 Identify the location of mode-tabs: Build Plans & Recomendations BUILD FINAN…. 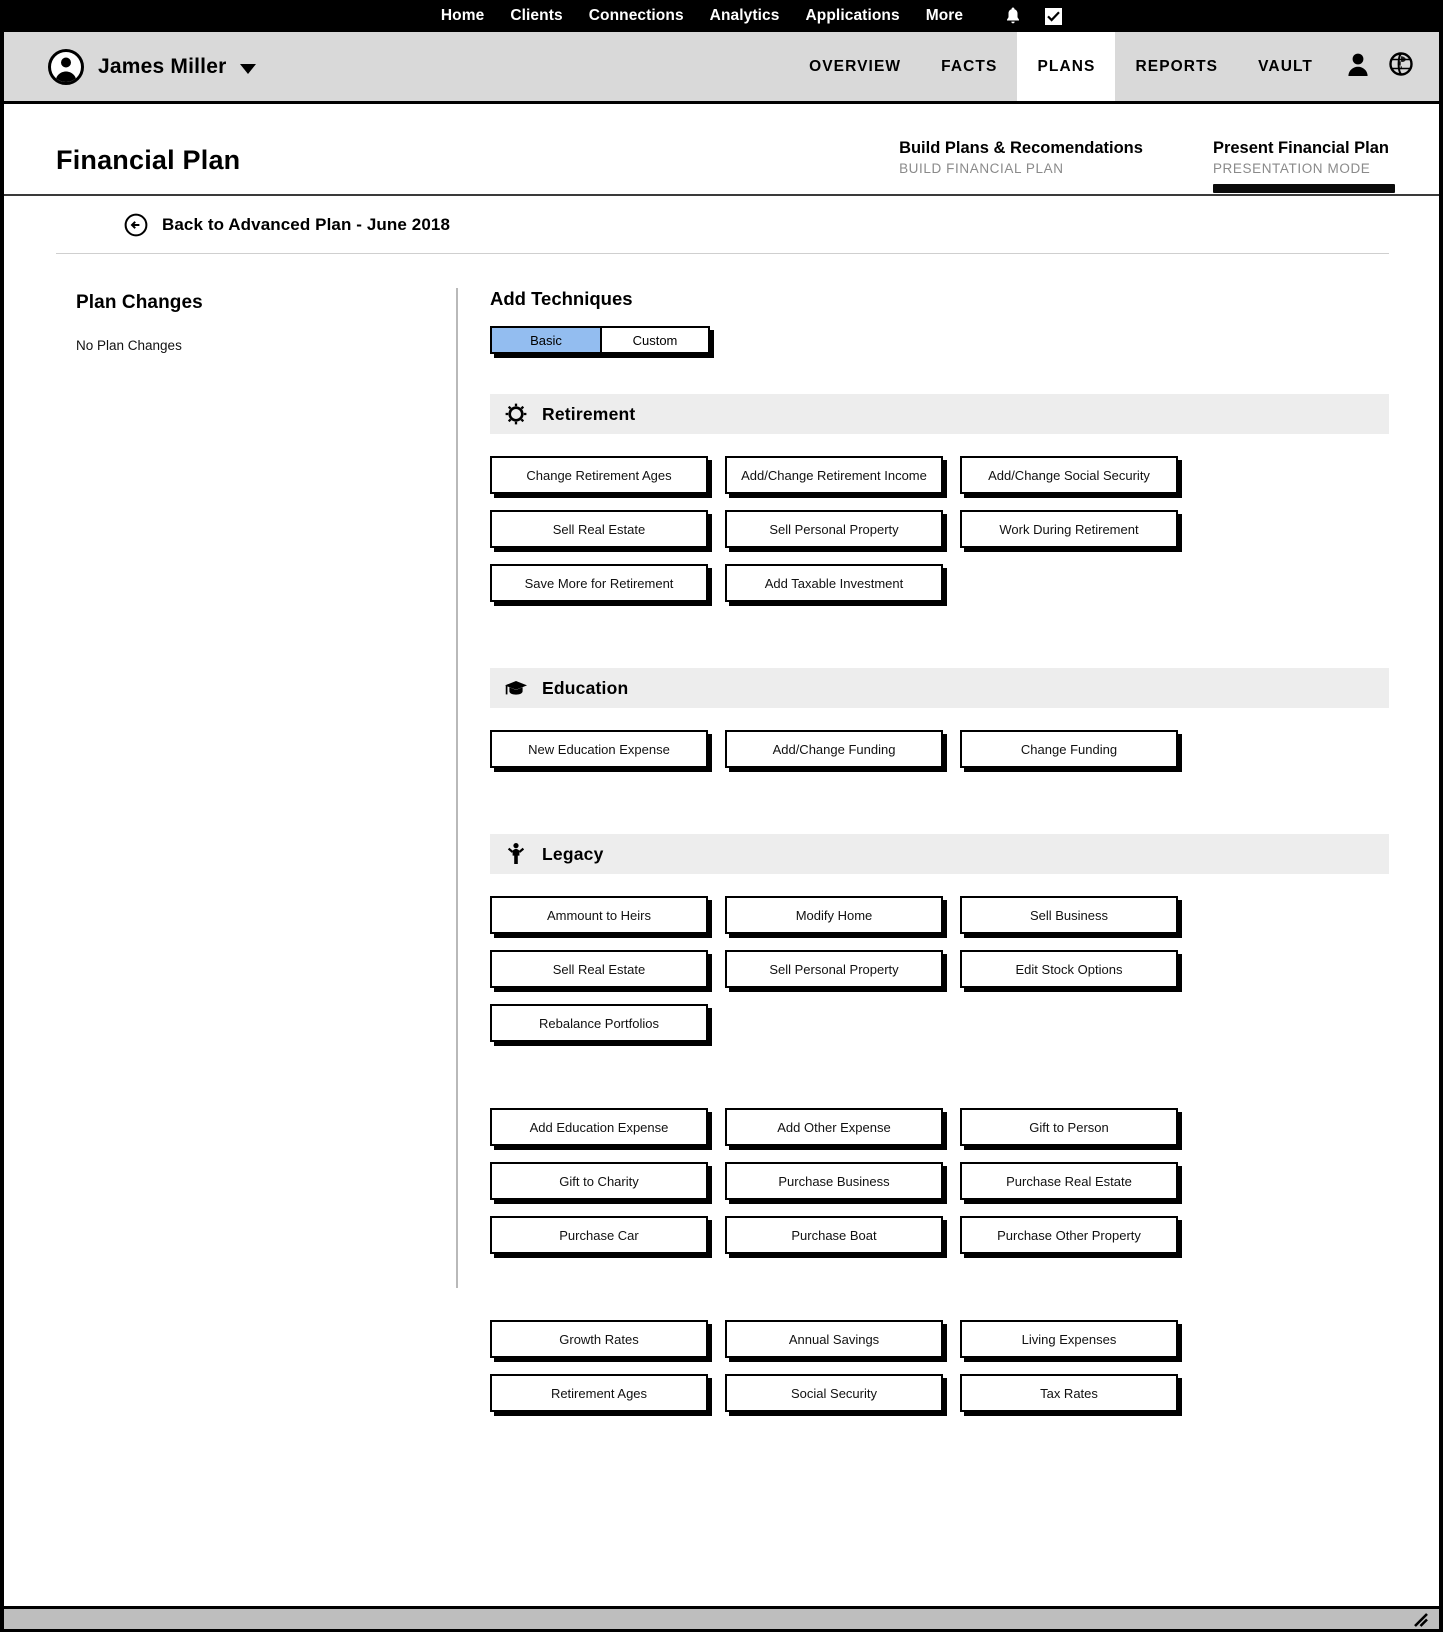
(1147, 166).